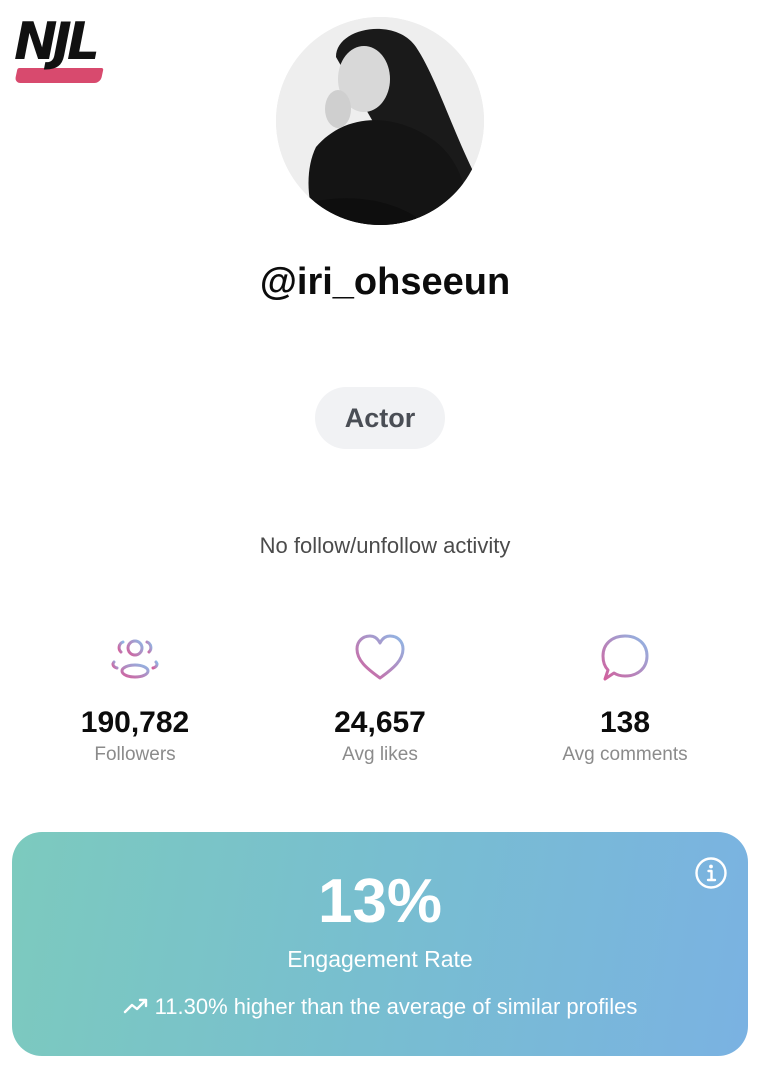 The height and width of the screenshot is (1072, 770). What do you see at coordinates (625, 699) in the screenshot?
I see `stat-avg-comments: 138 Avg comments` at bounding box center [625, 699].